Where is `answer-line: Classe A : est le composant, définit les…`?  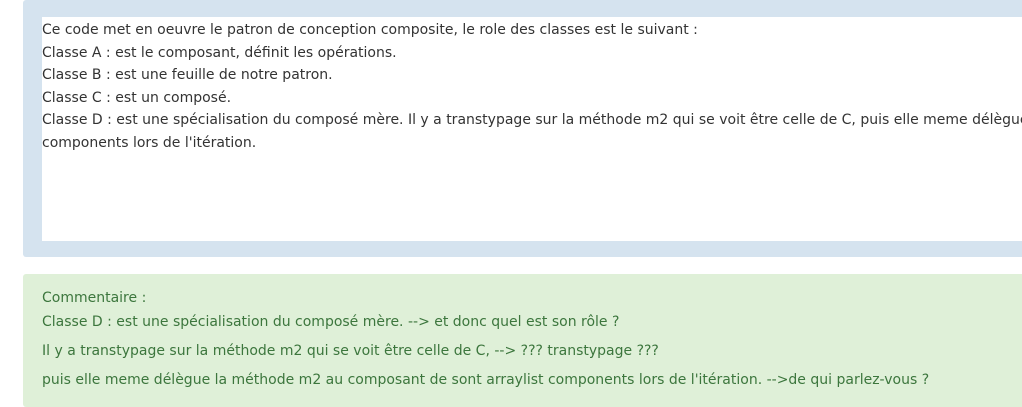 answer-line: Classe A : est le composant, définit les… is located at coordinates (219, 52).